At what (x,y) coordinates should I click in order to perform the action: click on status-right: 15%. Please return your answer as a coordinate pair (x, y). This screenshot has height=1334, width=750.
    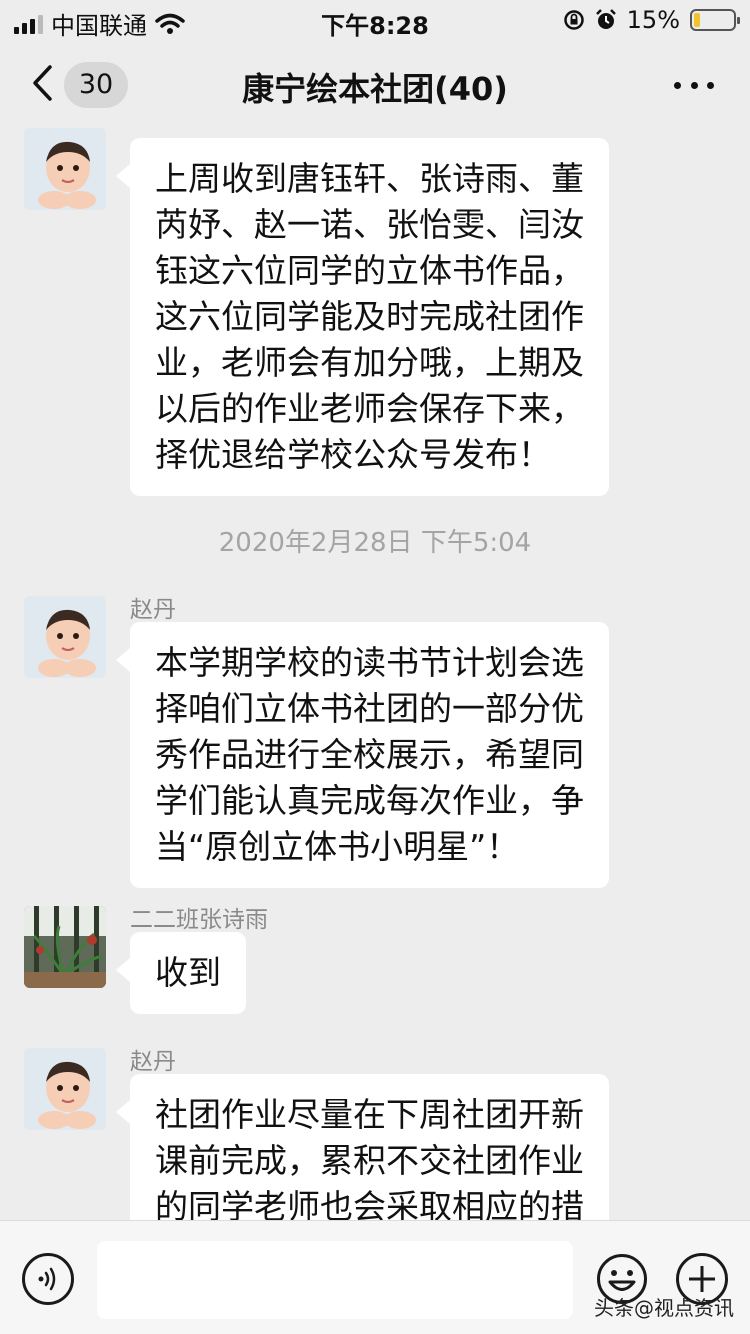
    Looking at the image, I should click on (651, 20).